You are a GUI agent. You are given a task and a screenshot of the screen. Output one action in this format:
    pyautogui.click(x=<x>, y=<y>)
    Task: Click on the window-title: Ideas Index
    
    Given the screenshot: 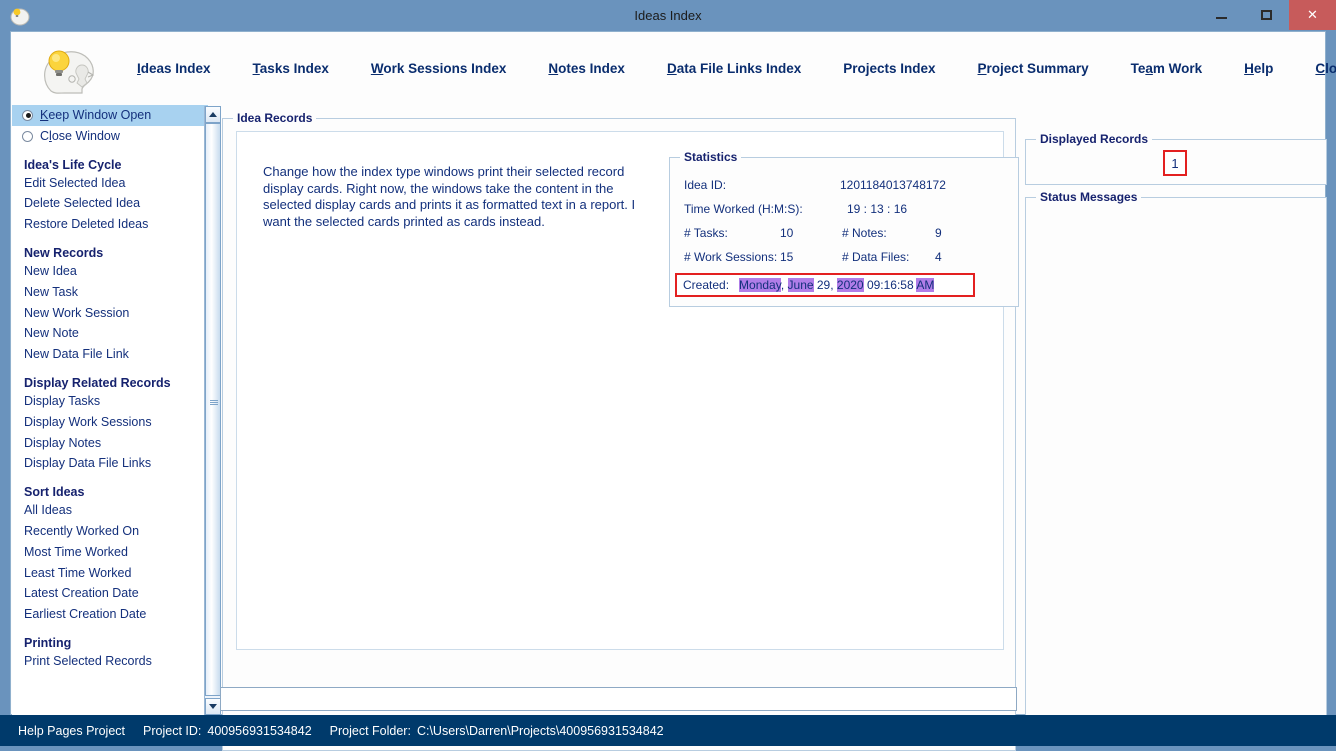 What is the action you would take?
    pyautogui.click(x=668, y=15)
    